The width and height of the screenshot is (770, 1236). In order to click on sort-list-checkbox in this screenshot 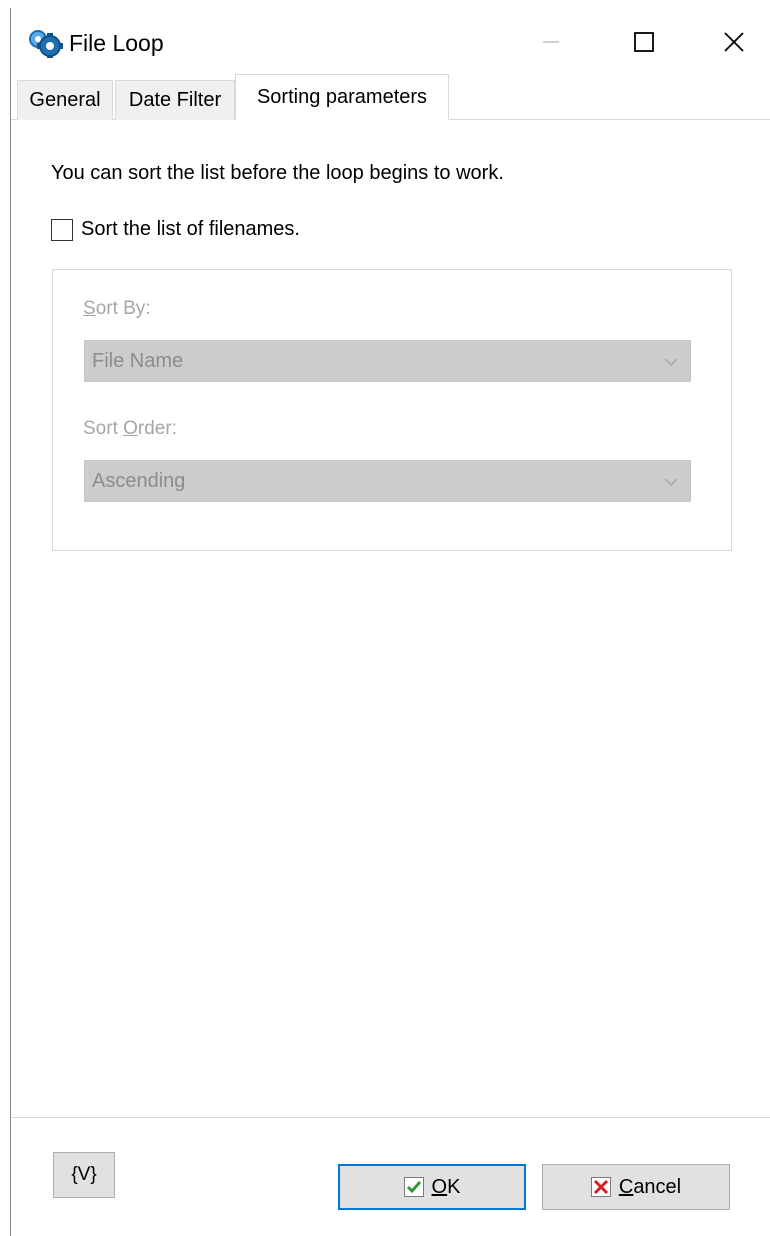, I will do `click(62, 229)`.